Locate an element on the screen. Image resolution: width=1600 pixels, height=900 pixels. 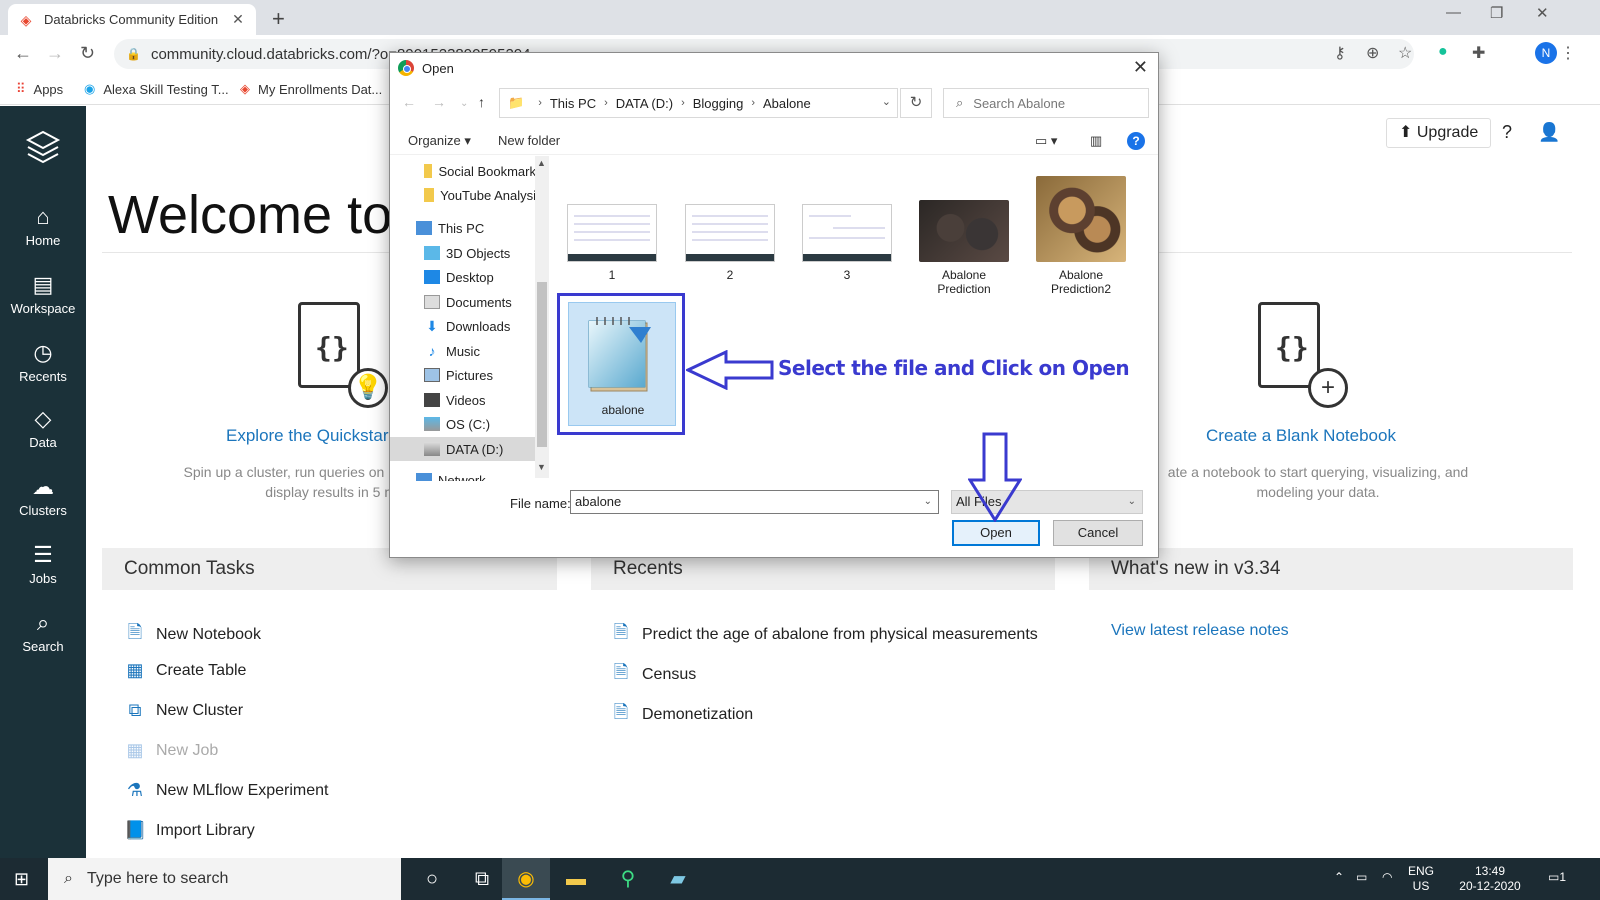
notifications-icon: ▭1 is located at coordinates (1557, 877).